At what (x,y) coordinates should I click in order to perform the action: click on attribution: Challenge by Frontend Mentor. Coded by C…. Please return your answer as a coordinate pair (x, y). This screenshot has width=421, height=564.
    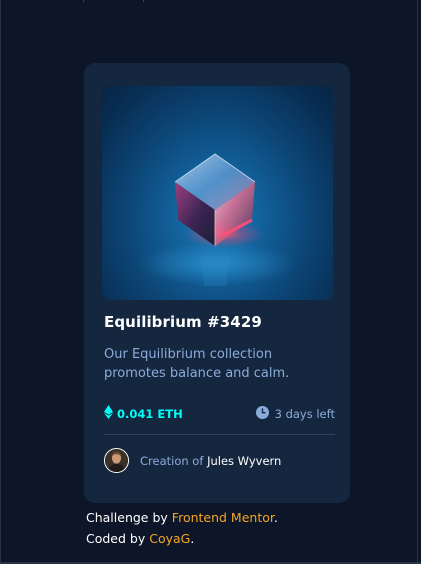
    Looking at the image, I should click on (182, 528).